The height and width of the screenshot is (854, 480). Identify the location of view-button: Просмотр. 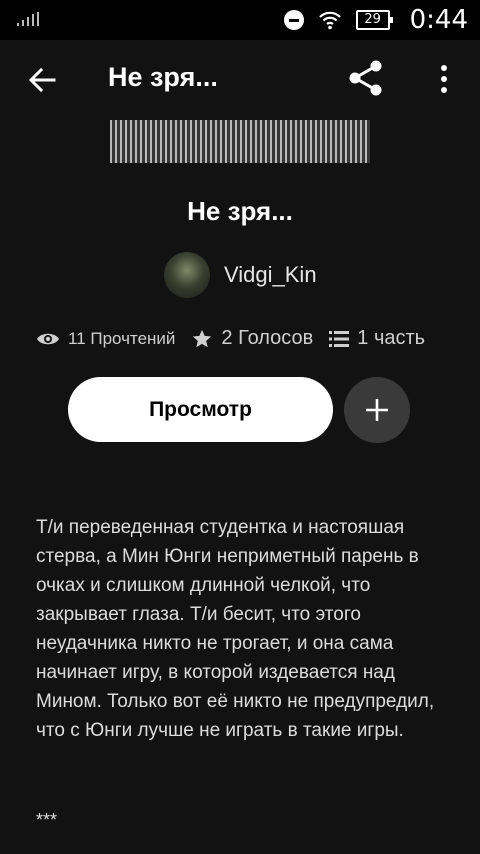
(200, 409).